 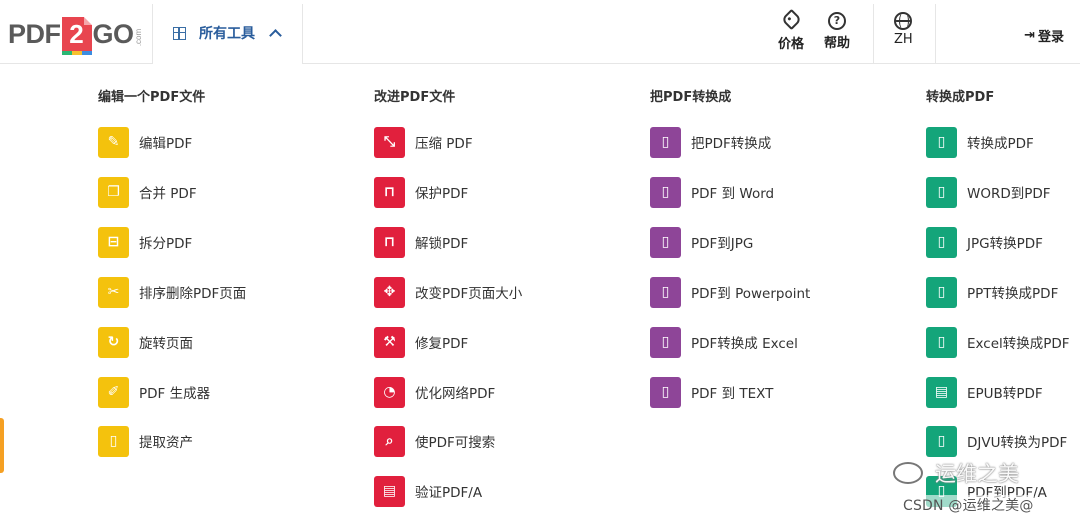 I want to click on menu-item-epub-to-pdf: ▤ EPUB转PDF, so click(x=984, y=392).